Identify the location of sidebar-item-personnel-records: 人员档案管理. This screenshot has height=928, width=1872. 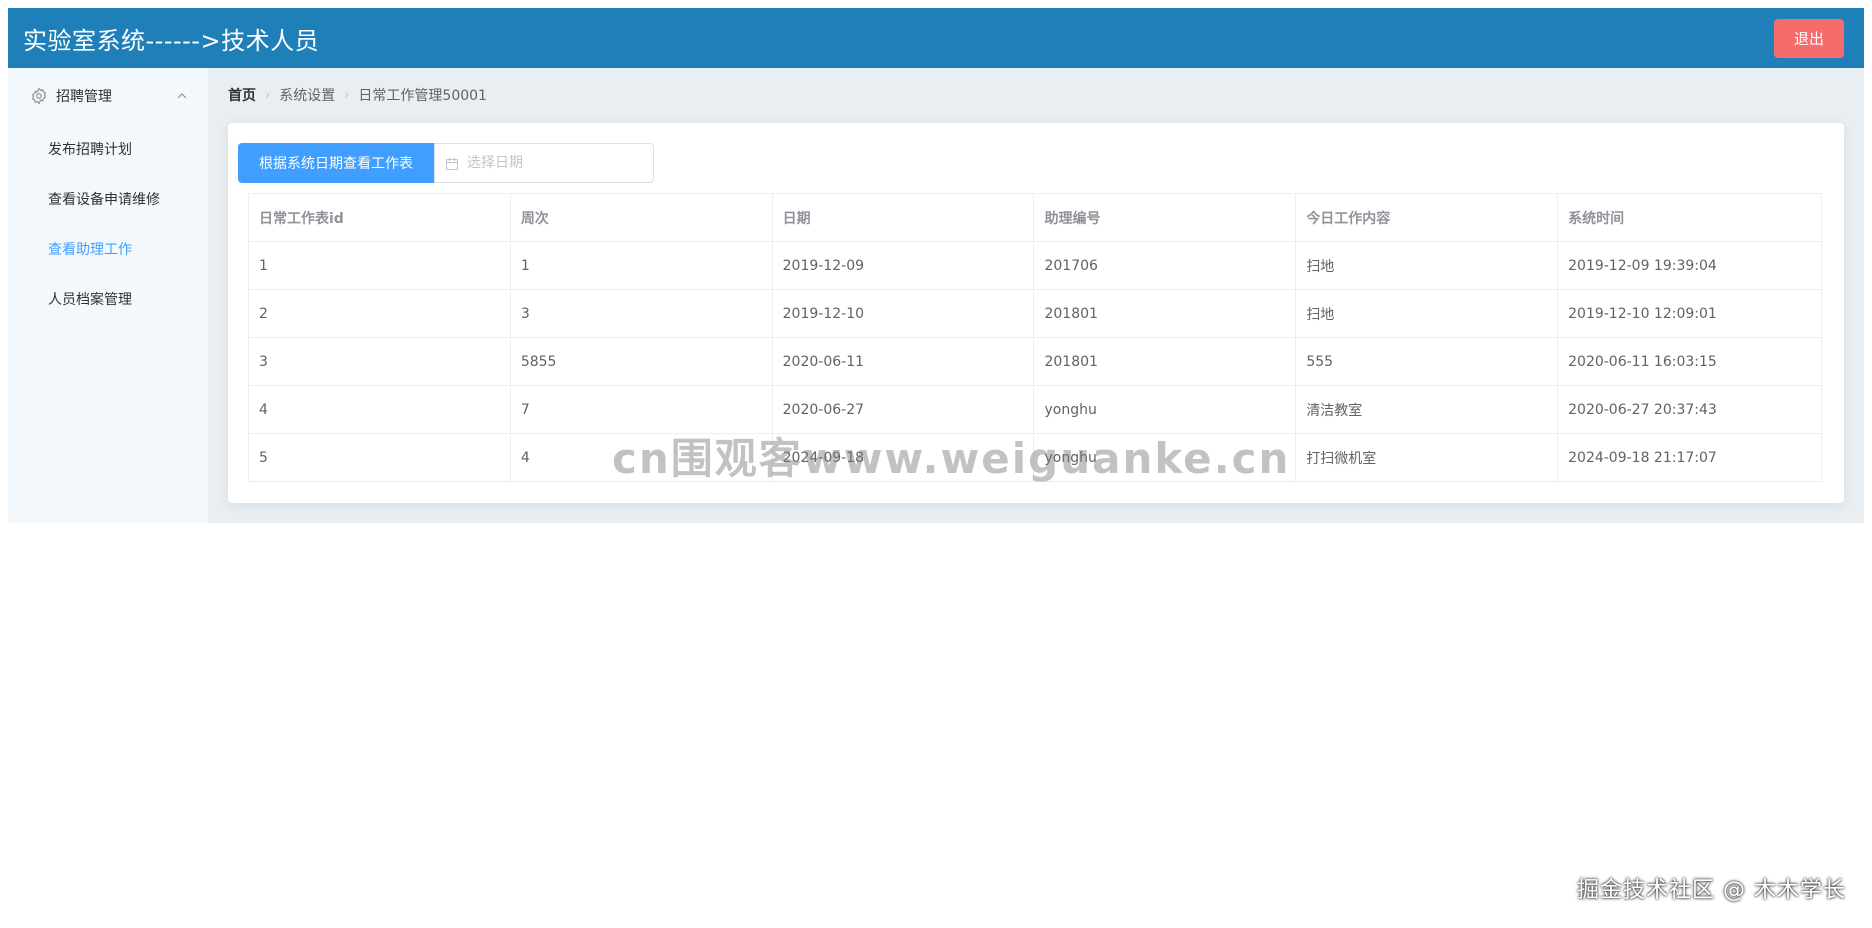
(108, 299).